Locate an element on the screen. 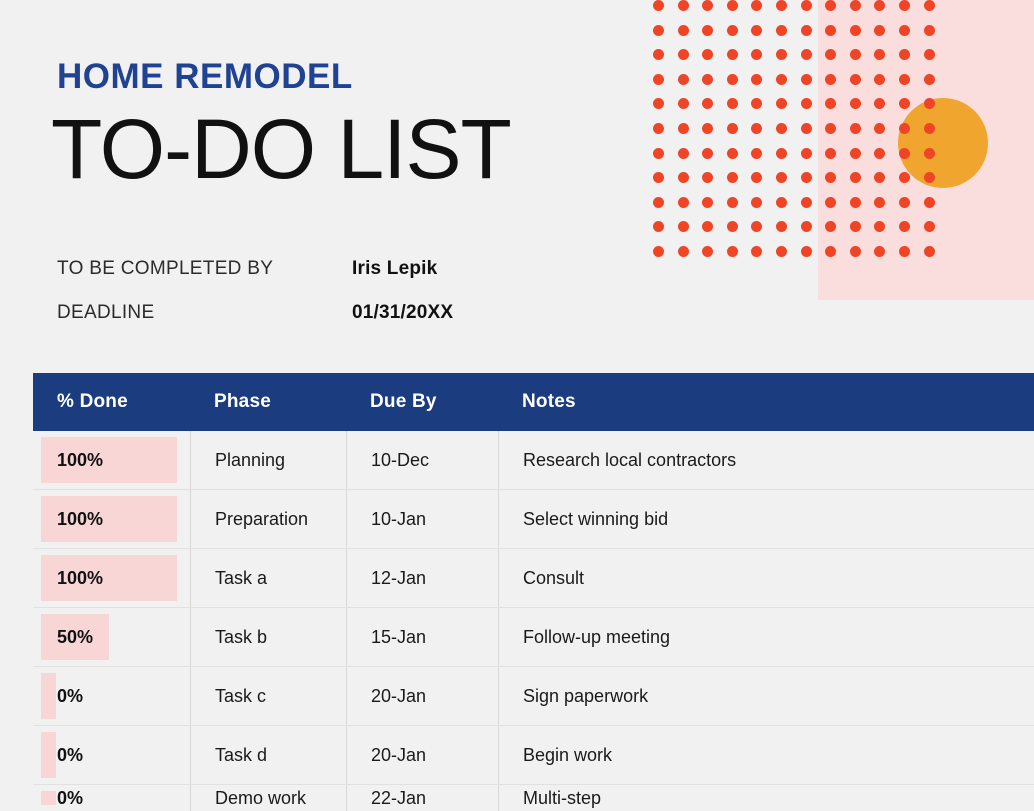  cell-notes: Multi-step is located at coordinates (766, 798).